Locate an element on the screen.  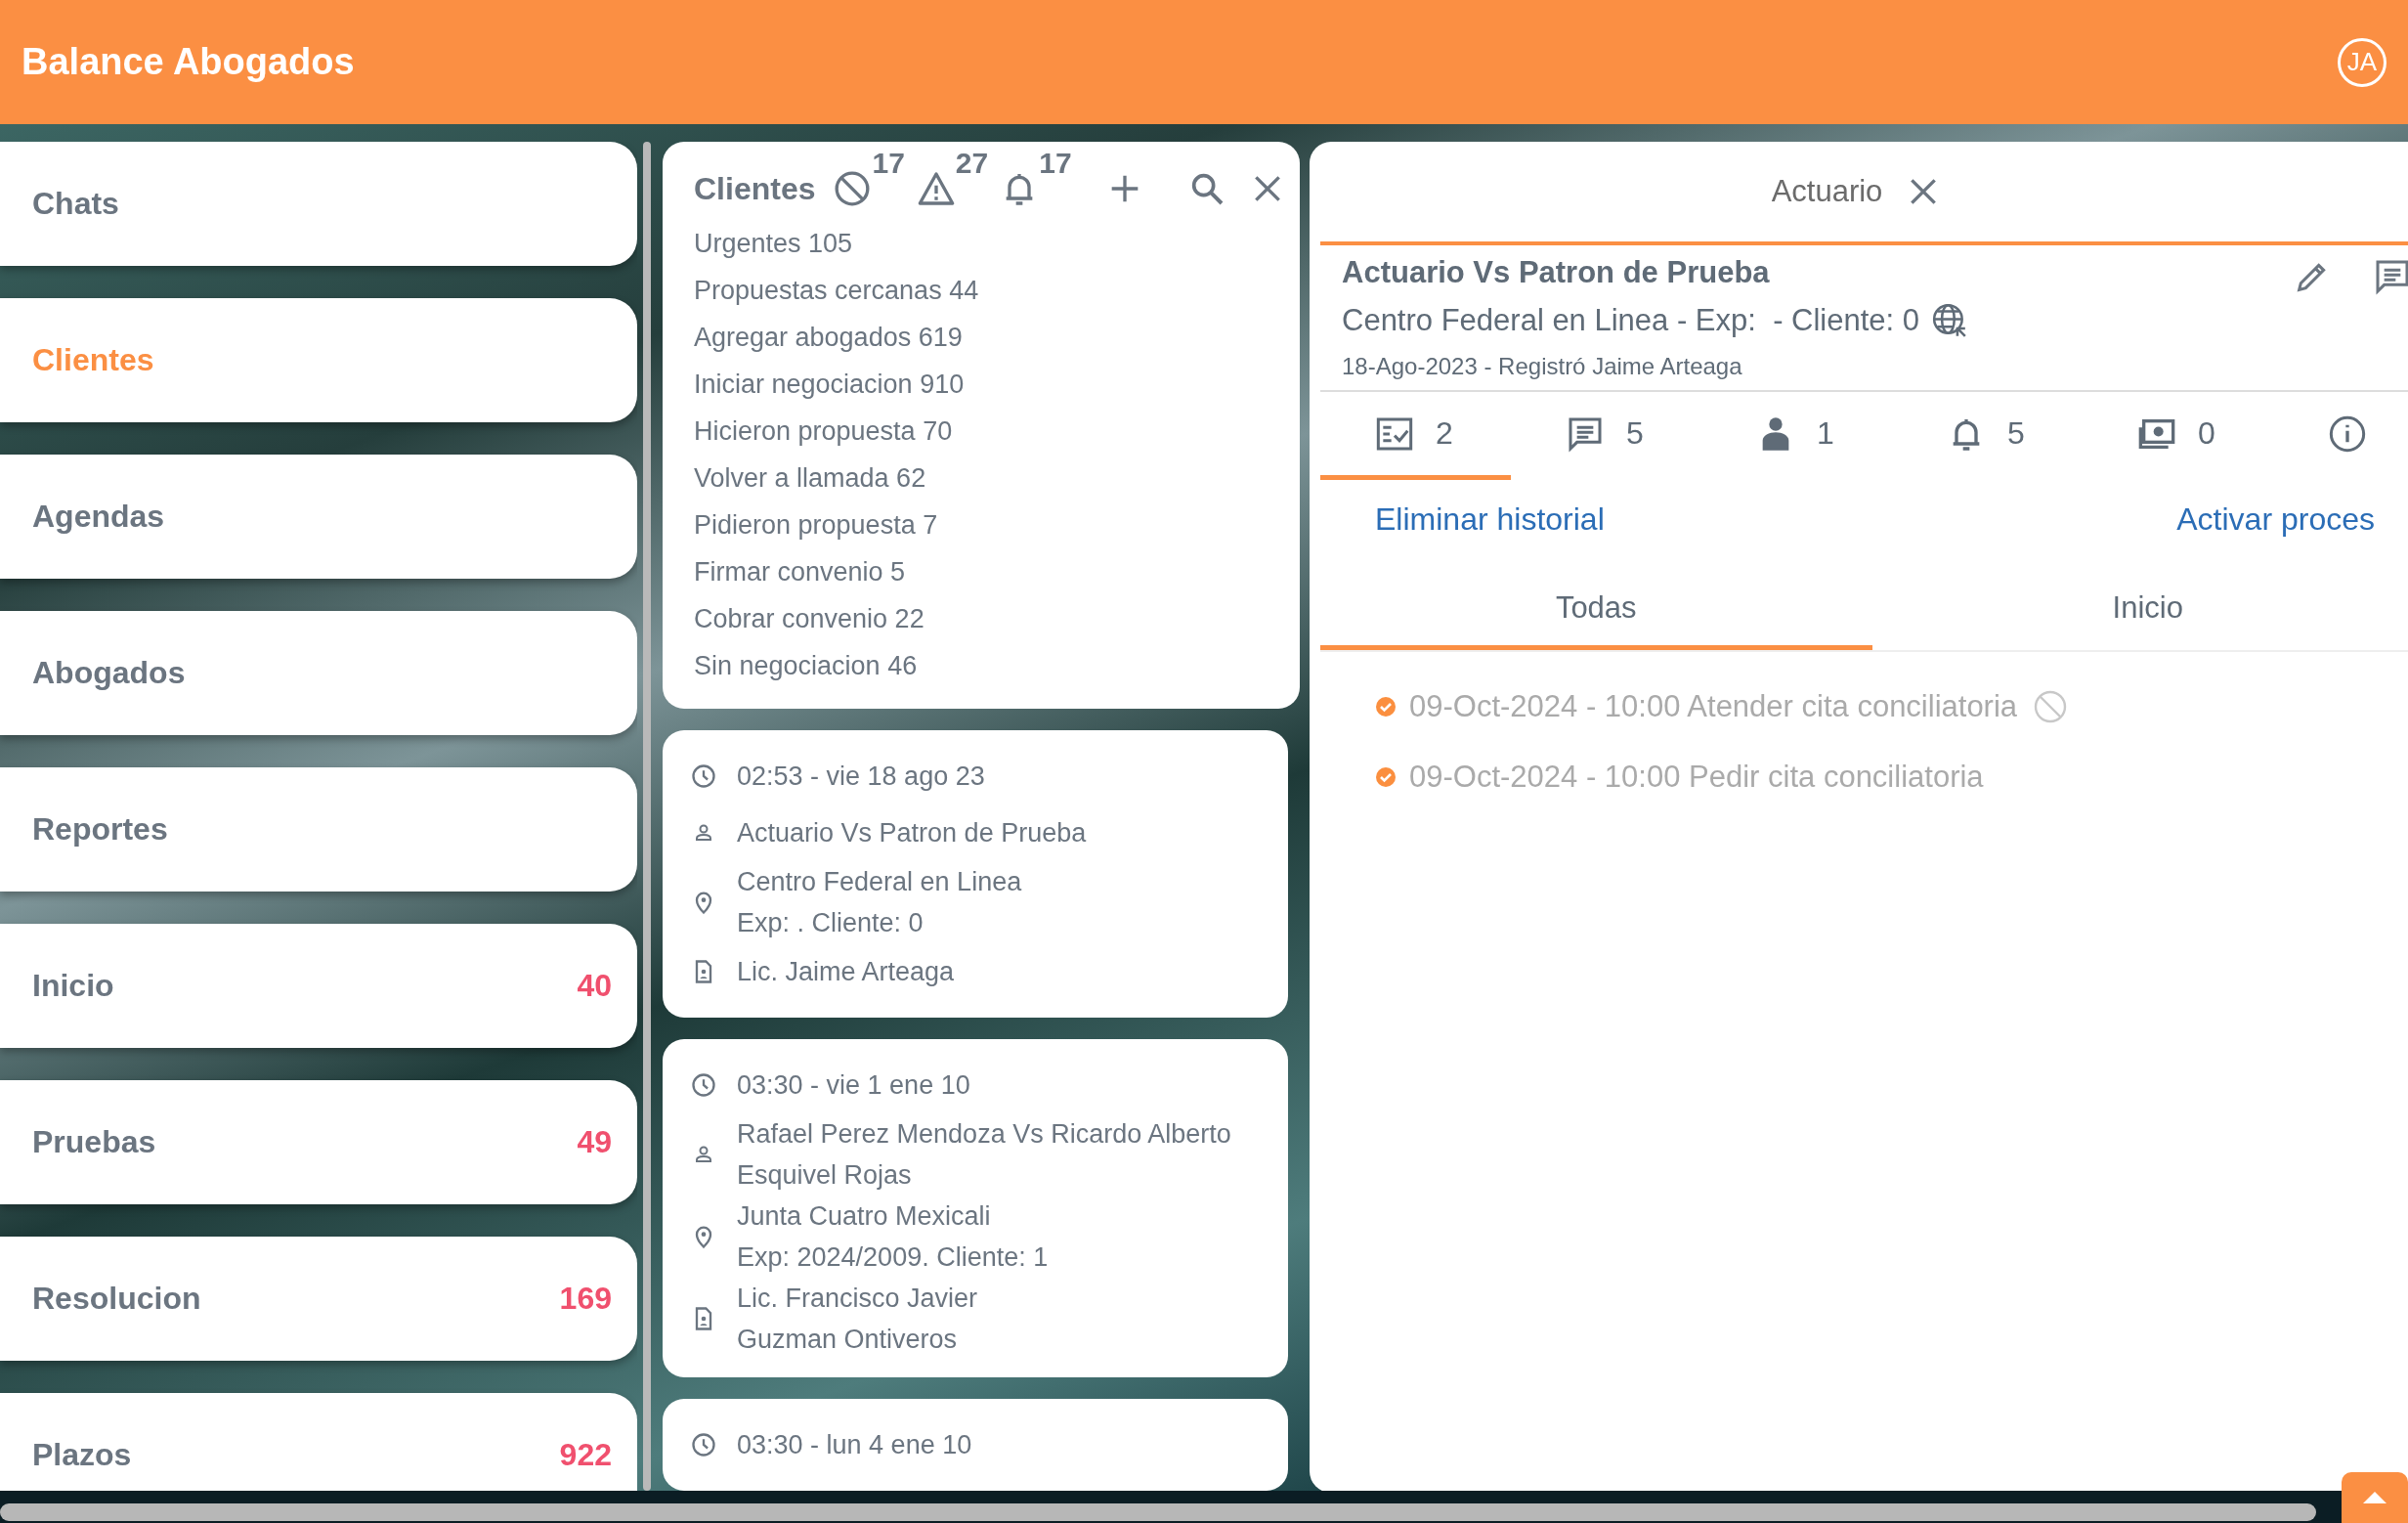
panel-title: Clientes is located at coordinates (755, 188).